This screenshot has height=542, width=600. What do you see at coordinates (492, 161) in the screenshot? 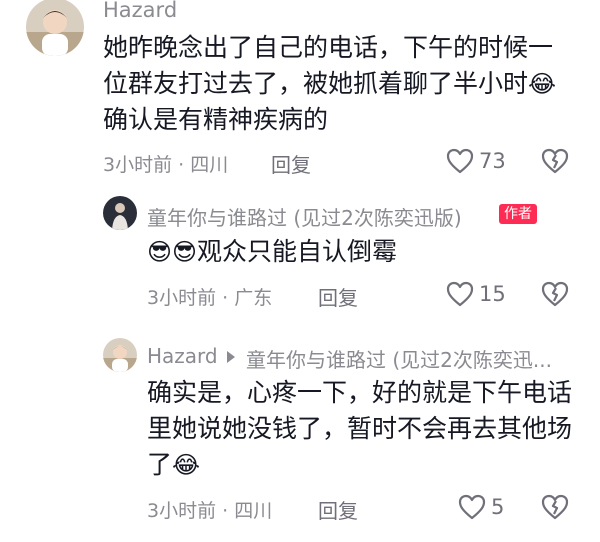
I see `like-count: 73` at bounding box center [492, 161].